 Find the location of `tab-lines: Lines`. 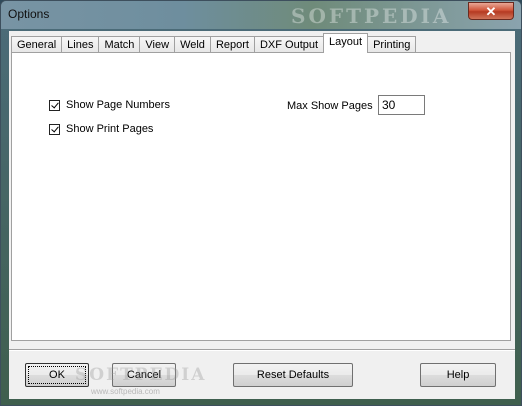

tab-lines: Lines is located at coordinates (80, 44).